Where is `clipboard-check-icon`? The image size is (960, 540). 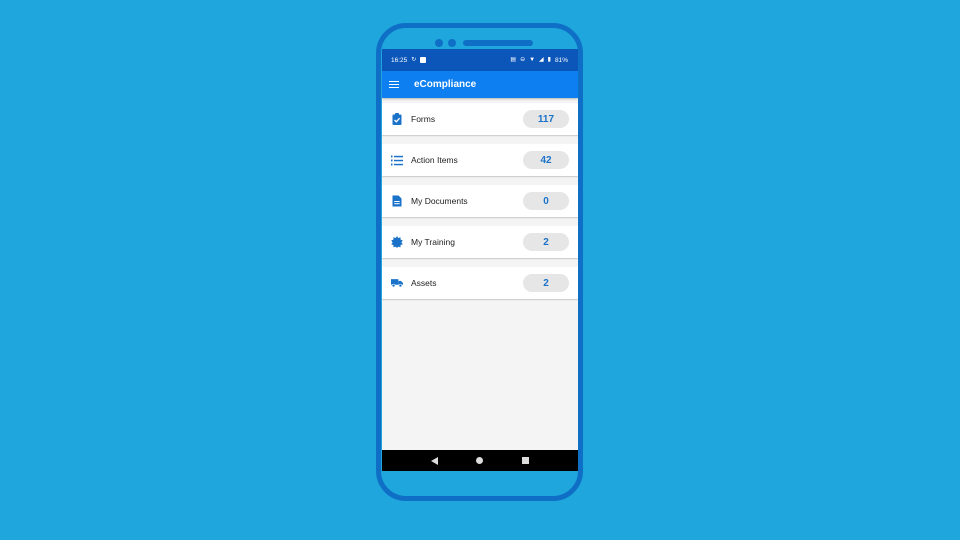 clipboard-check-icon is located at coordinates (397, 119).